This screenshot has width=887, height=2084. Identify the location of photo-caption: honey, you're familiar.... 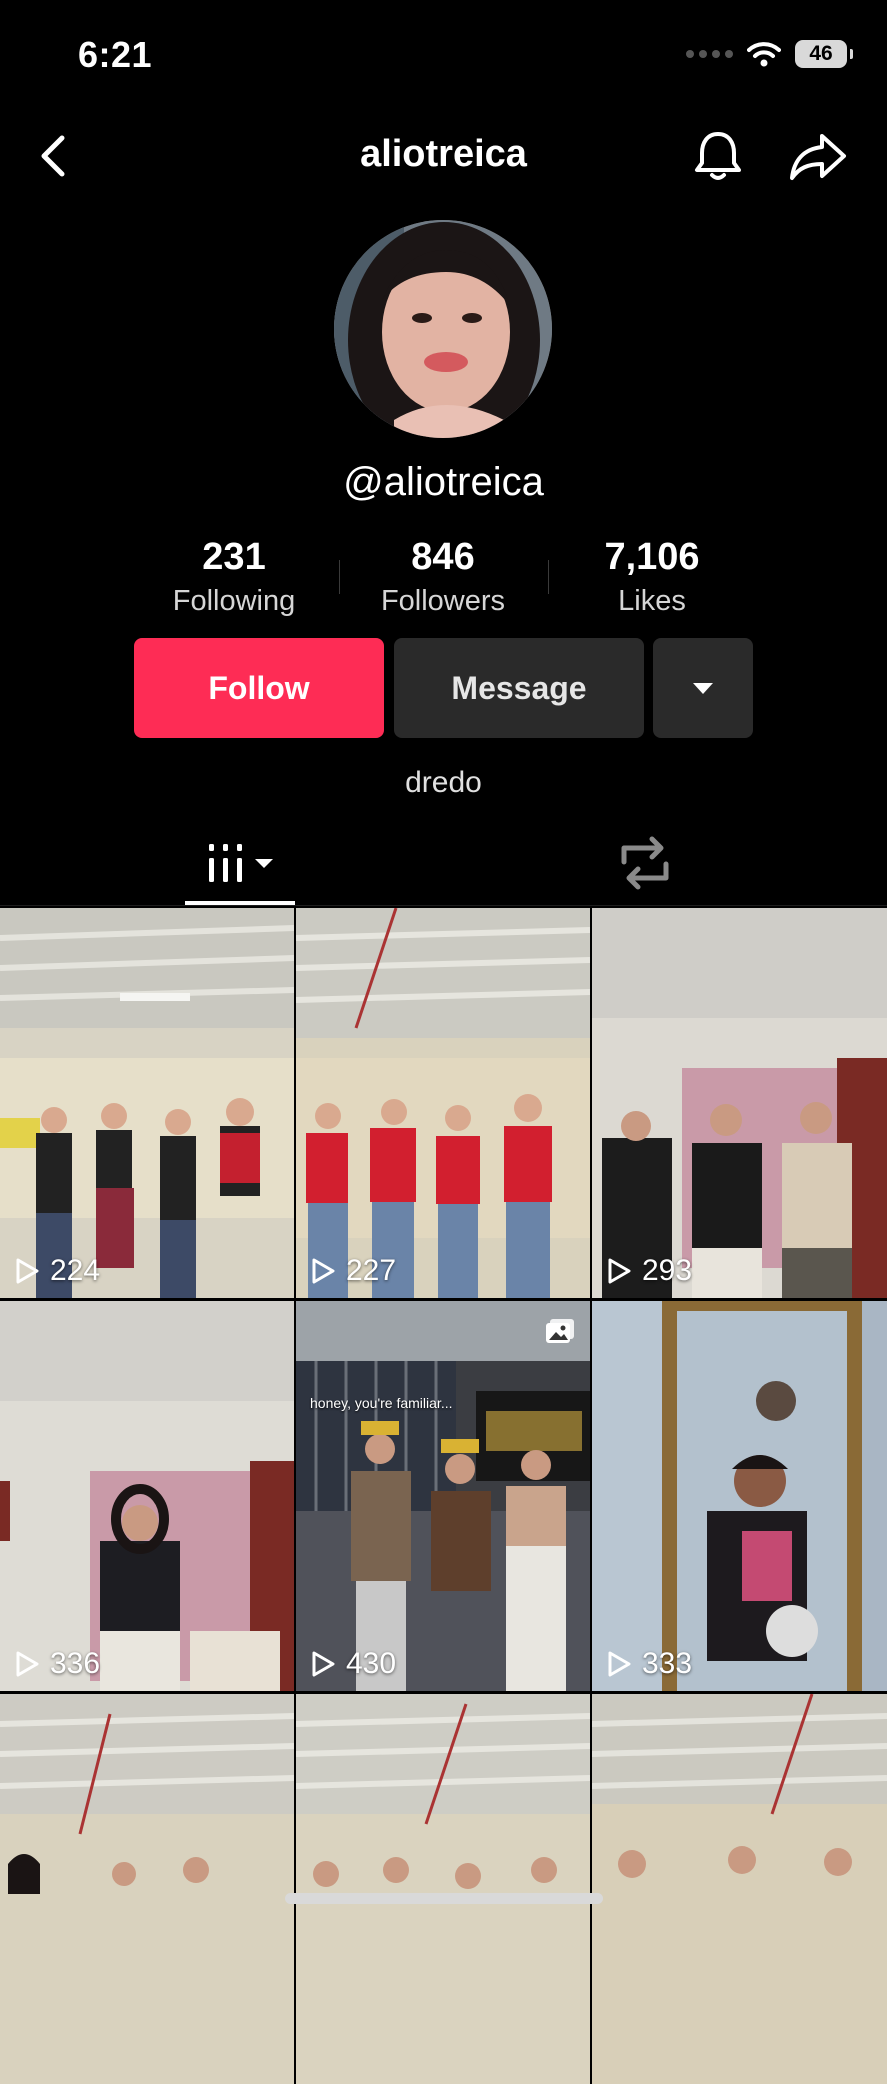
(381, 1403).